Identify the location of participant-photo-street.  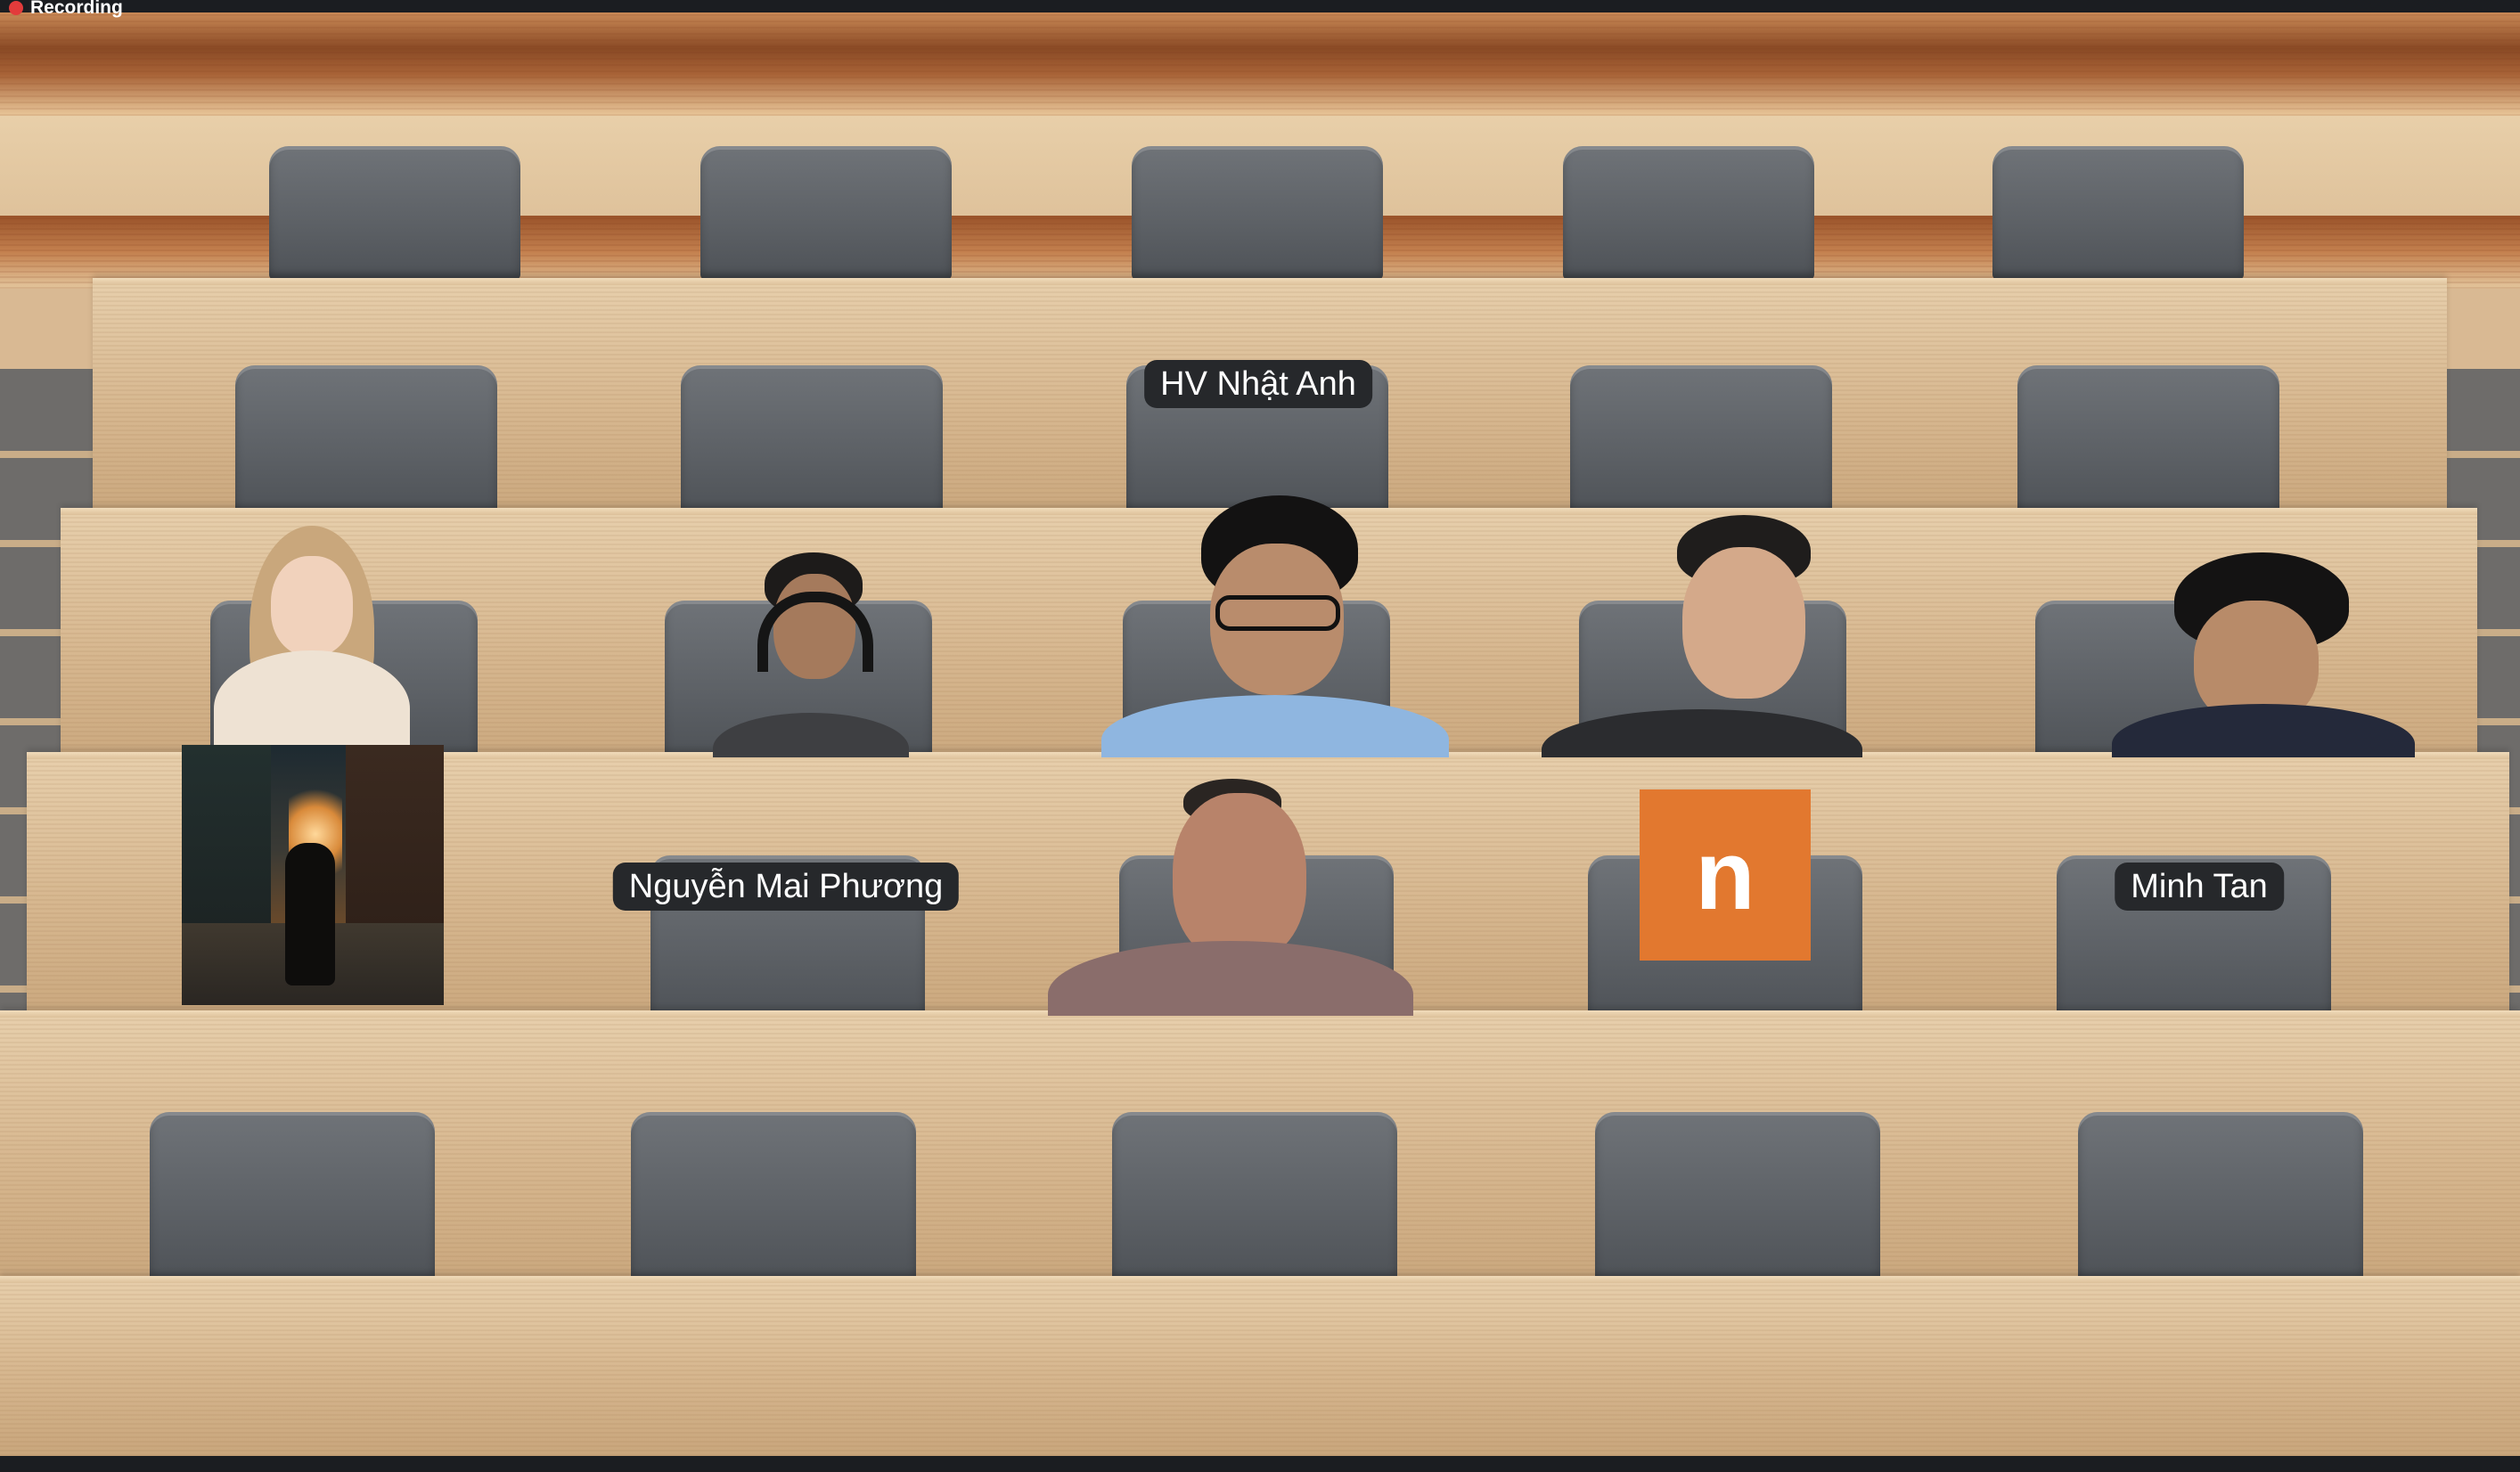
(313, 875).